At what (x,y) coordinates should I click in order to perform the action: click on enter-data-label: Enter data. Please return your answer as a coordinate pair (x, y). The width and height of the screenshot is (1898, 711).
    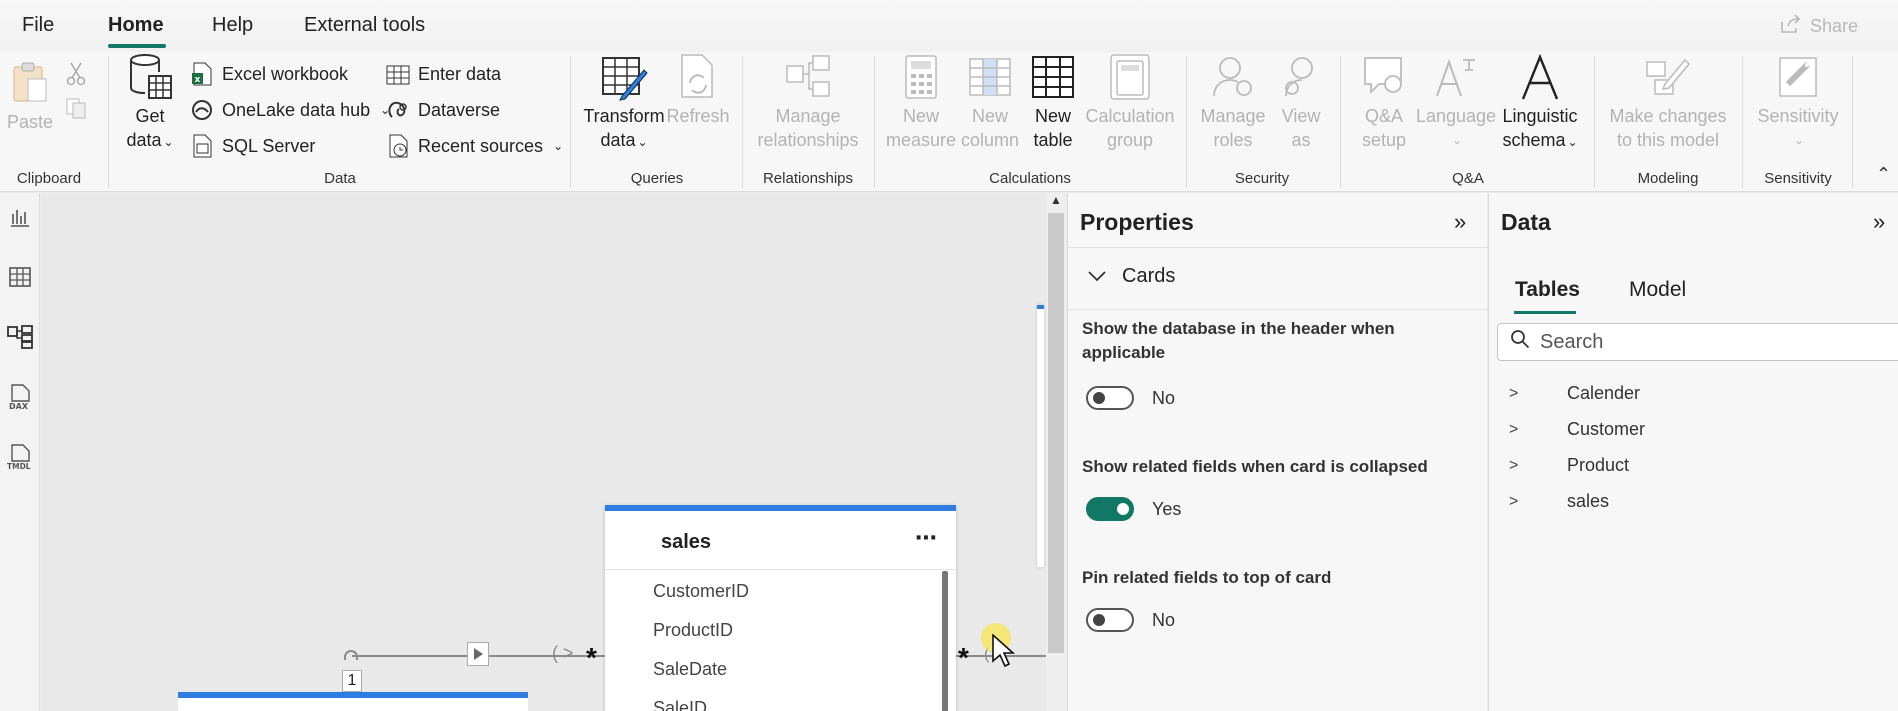
    Looking at the image, I should click on (460, 73).